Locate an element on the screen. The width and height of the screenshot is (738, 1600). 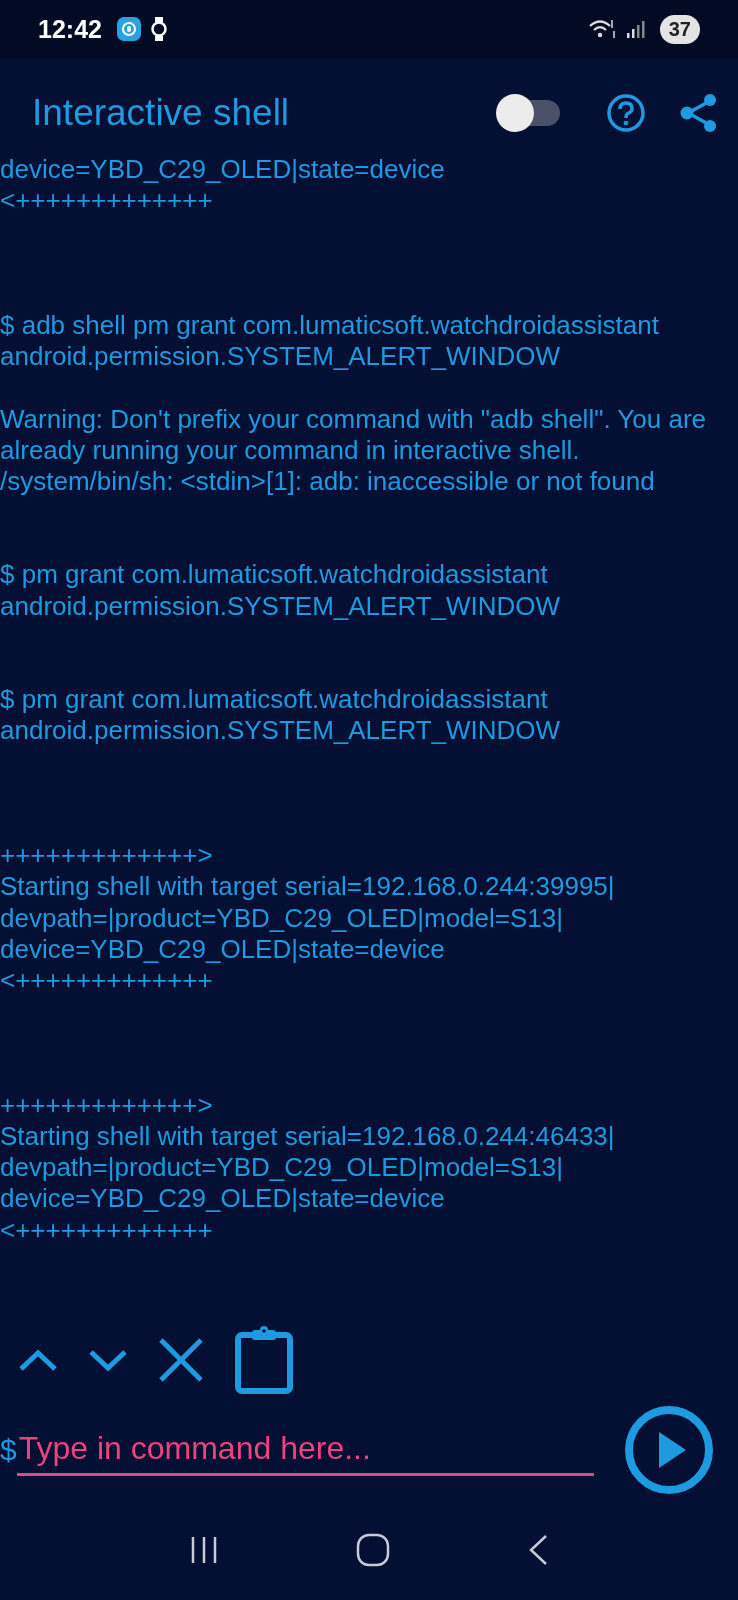
console-line: $ adb shell pm grant com.lumaticsoft.watchdroidassistant is located at coordinates (329, 325).